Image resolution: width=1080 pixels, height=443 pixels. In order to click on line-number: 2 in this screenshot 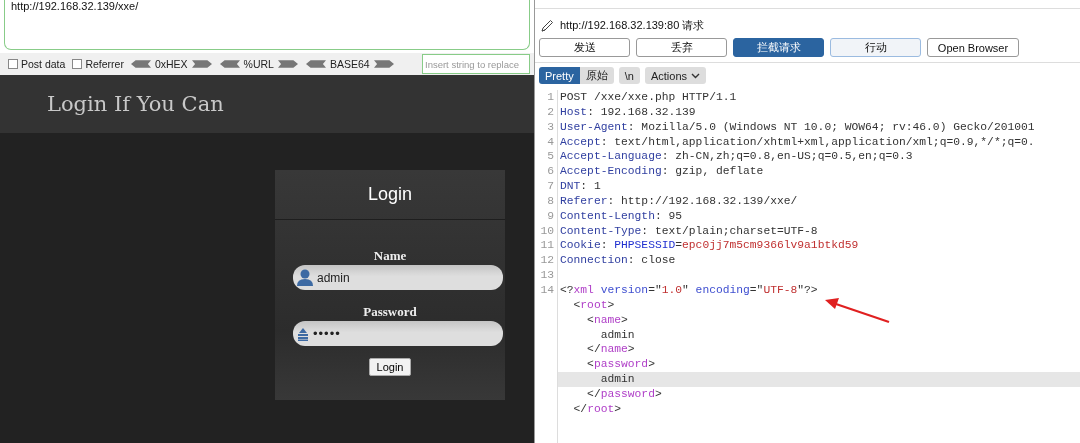, I will do `click(550, 112)`.